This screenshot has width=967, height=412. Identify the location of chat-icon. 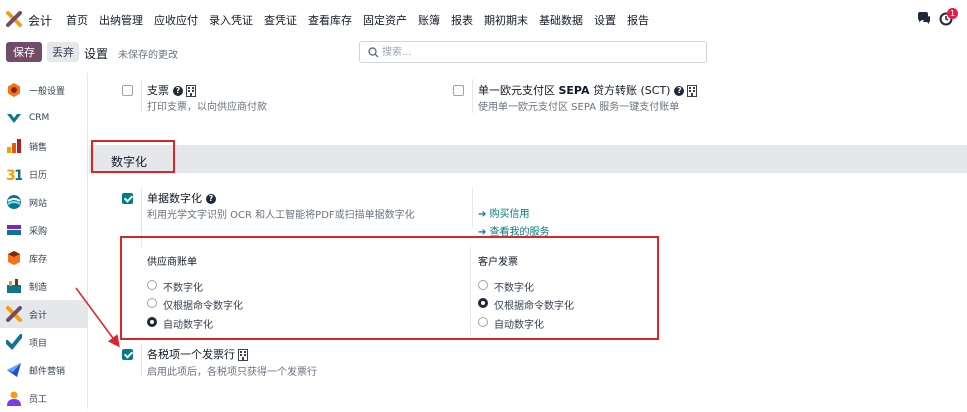
(924, 18).